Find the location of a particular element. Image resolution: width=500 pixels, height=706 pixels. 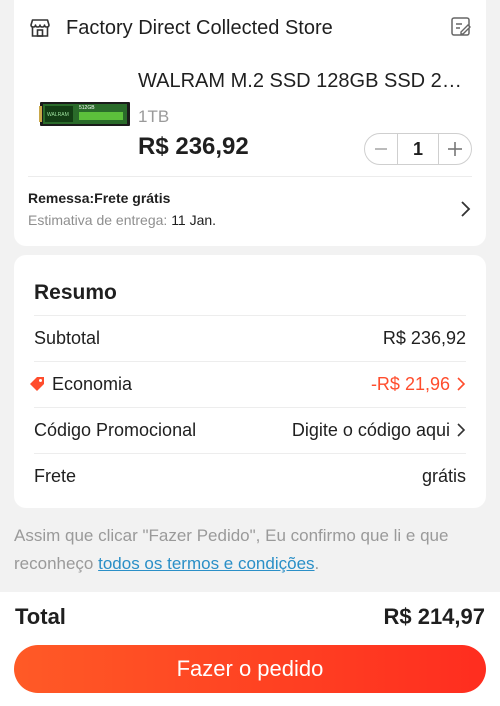

shipping-cost-row: Frete grátis is located at coordinates (250, 476).